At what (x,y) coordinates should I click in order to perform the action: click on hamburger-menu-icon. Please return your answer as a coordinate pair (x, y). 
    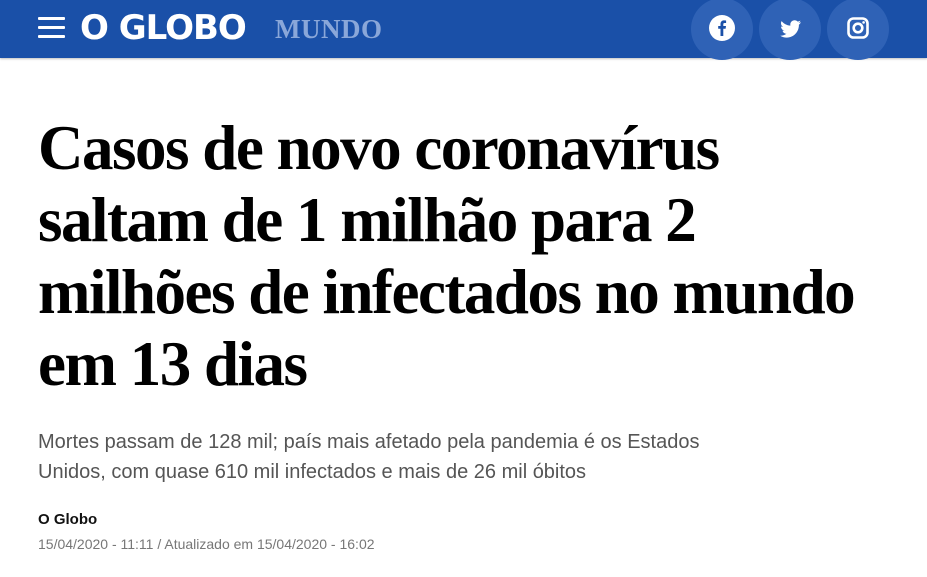
    Looking at the image, I should click on (51, 28).